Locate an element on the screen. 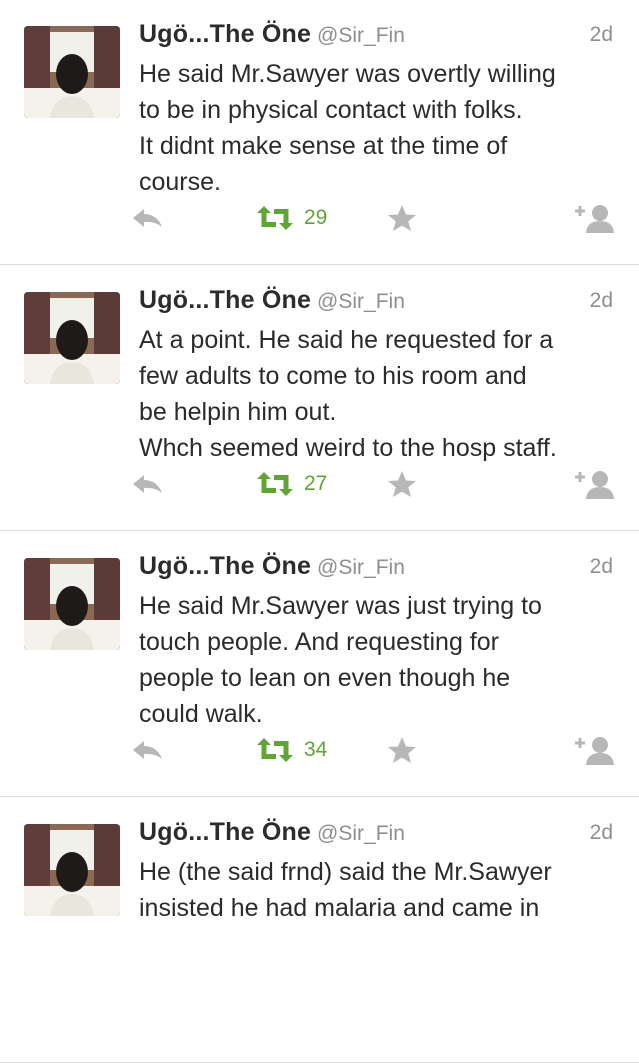 This screenshot has width=639, height=1063. retweet-button: 29 is located at coordinates (291, 218).